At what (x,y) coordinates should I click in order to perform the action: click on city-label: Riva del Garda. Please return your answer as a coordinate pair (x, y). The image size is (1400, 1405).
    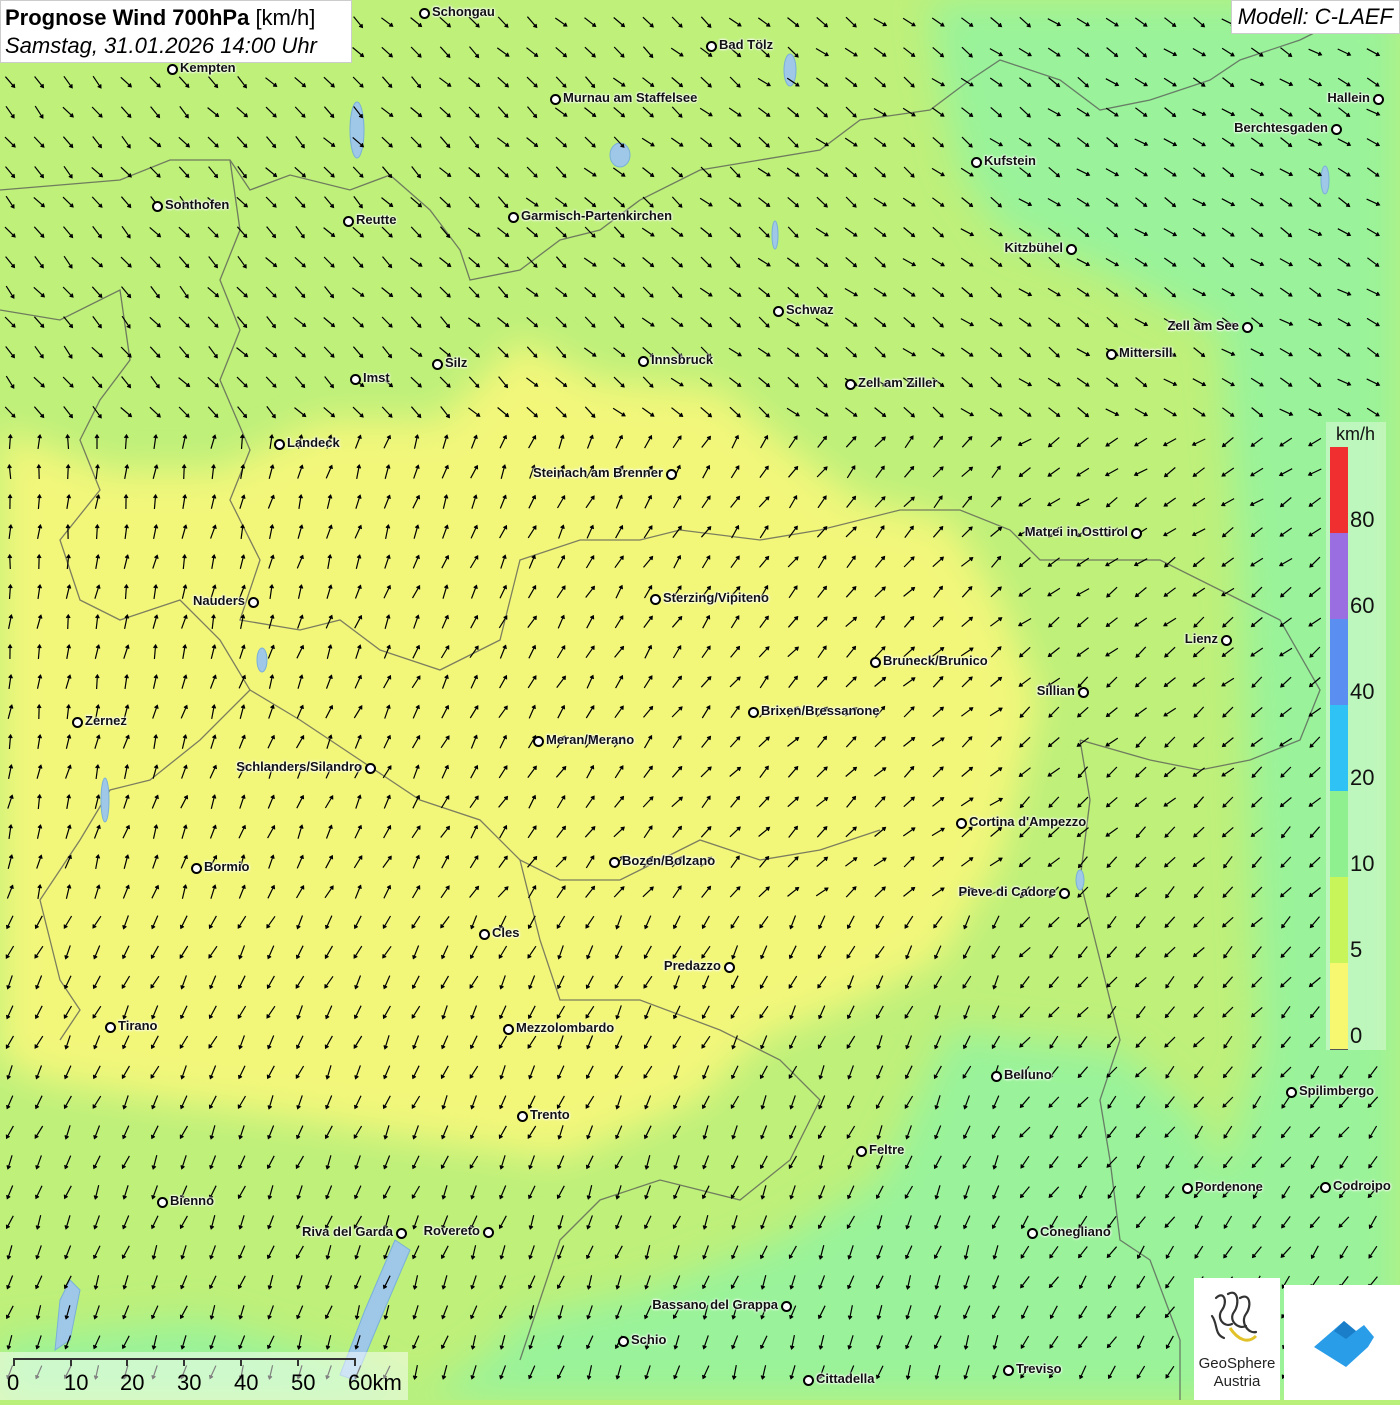
    Looking at the image, I should click on (347, 1231).